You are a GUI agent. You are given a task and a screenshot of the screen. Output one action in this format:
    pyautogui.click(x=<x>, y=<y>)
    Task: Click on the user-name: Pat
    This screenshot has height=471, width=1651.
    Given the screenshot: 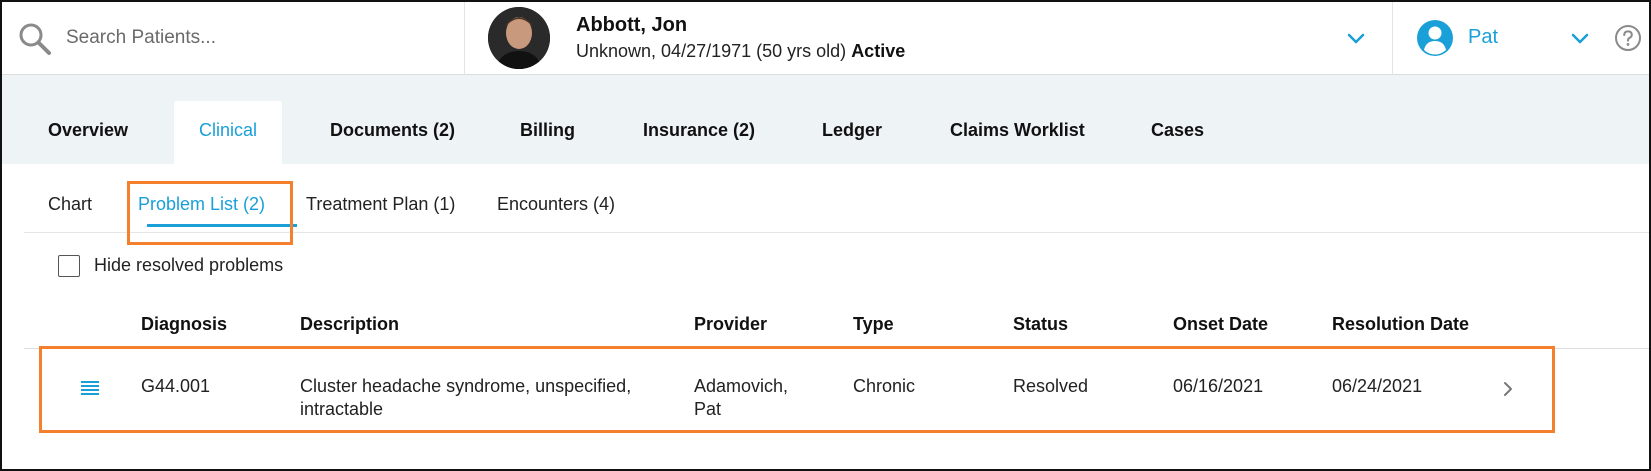 What is the action you would take?
    pyautogui.click(x=1483, y=37)
    